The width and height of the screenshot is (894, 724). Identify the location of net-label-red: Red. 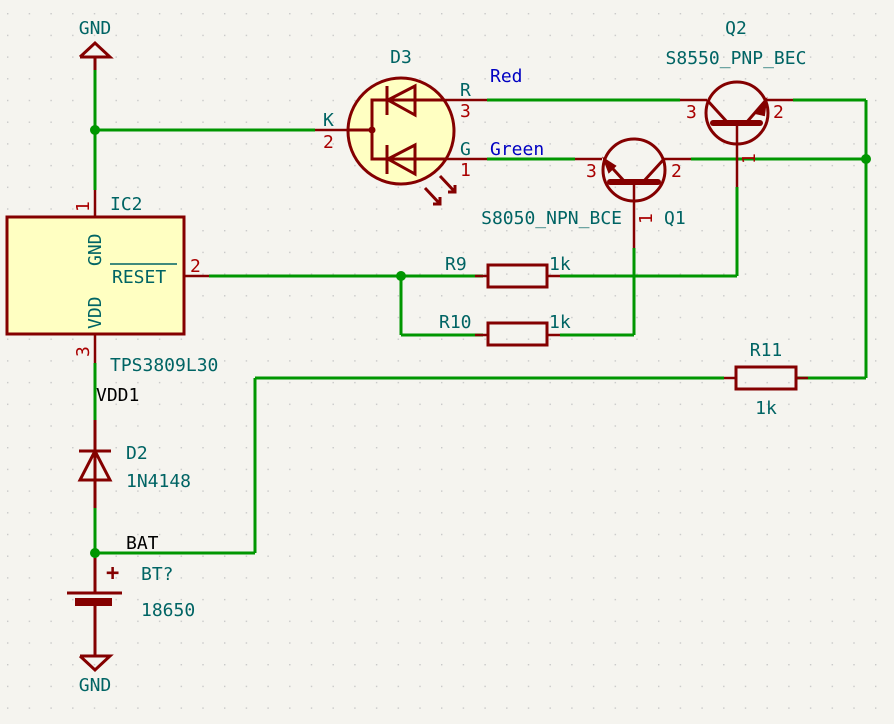
(506, 76).